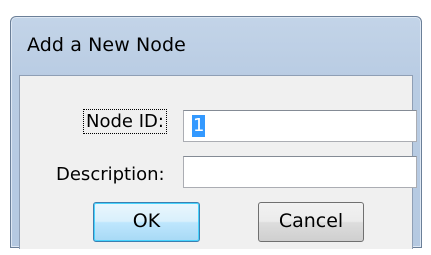 Image resolution: width=431 pixels, height=255 pixels. I want to click on dialog-title: Add a New Node, so click(106, 45).